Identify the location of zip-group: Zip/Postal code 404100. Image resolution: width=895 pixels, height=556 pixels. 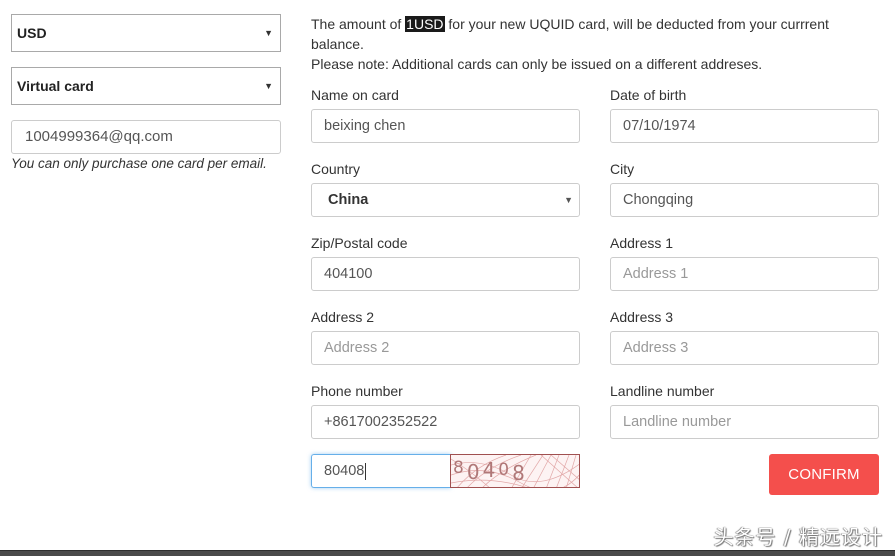
(445, 262).